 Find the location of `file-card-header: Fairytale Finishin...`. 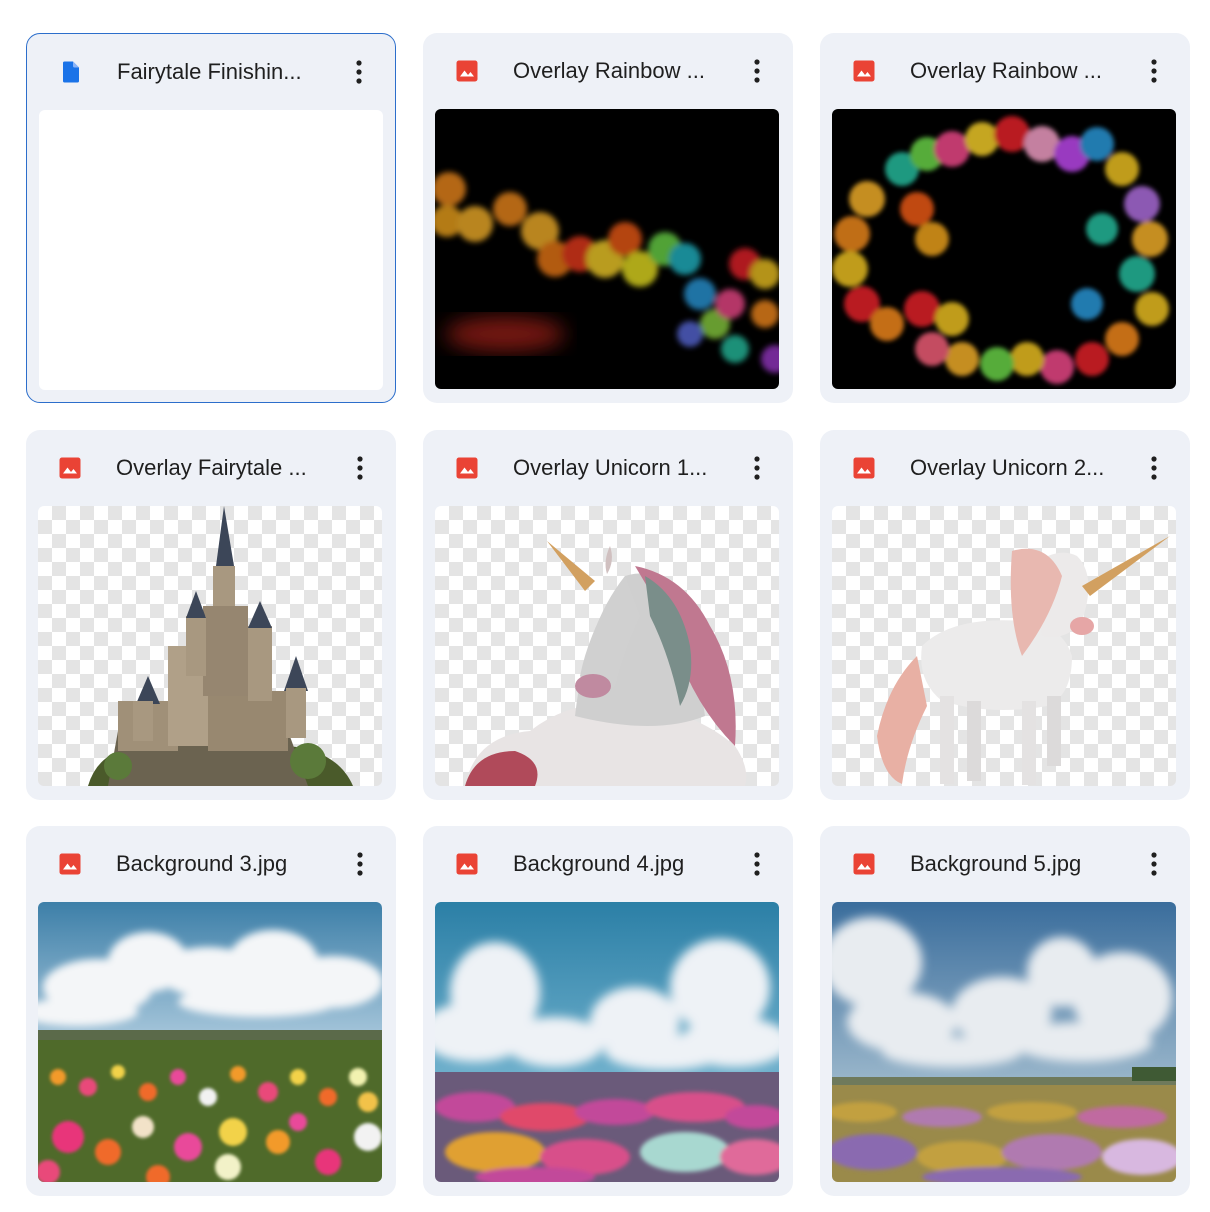

file-card-header: Fairytale Finishin... is located at coordinates (211, 72).